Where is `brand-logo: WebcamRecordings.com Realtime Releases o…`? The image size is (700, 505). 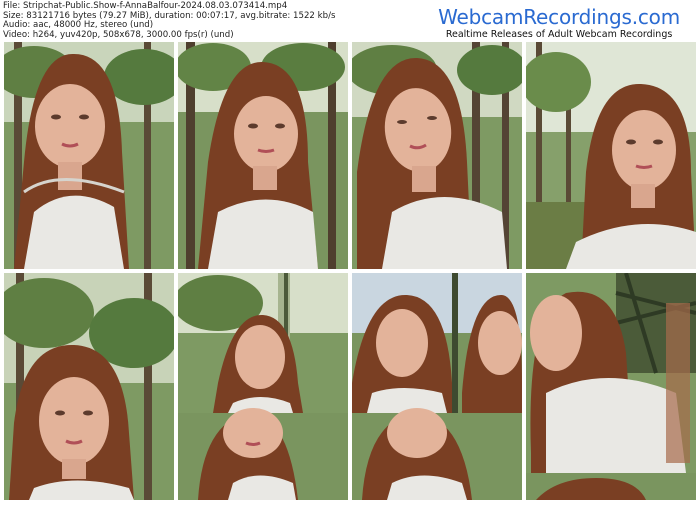 brand-logo: WebcamRecordings.com Realtime Releases o… is located at coordinates (559, 23).